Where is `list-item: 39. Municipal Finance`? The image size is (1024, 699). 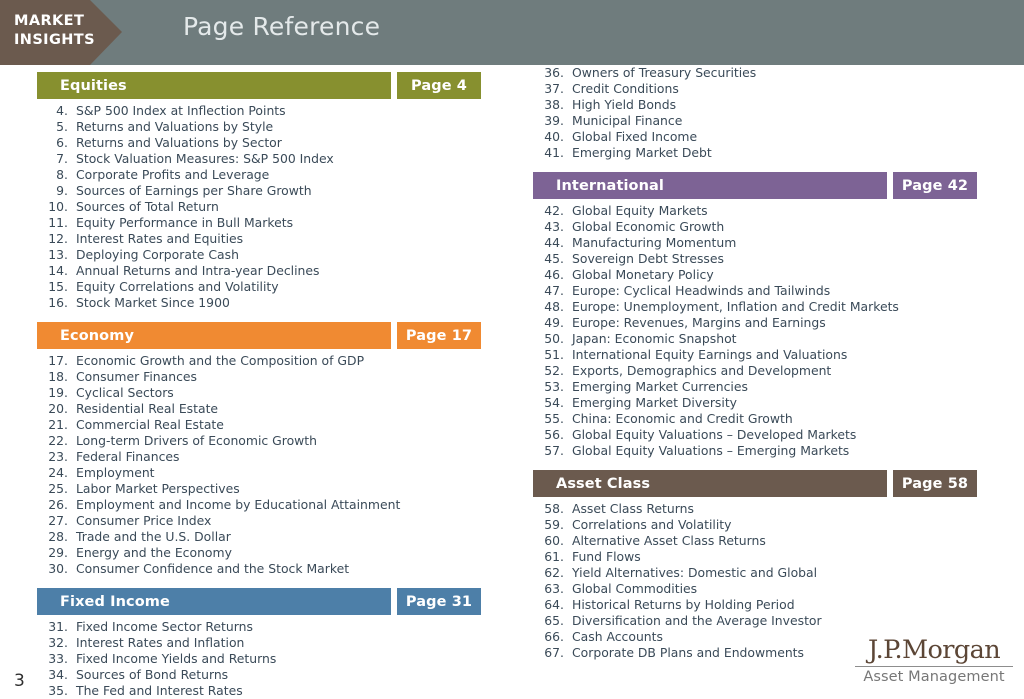
list-item: 39. Municipal Finance is located at coordinates (763, 121).